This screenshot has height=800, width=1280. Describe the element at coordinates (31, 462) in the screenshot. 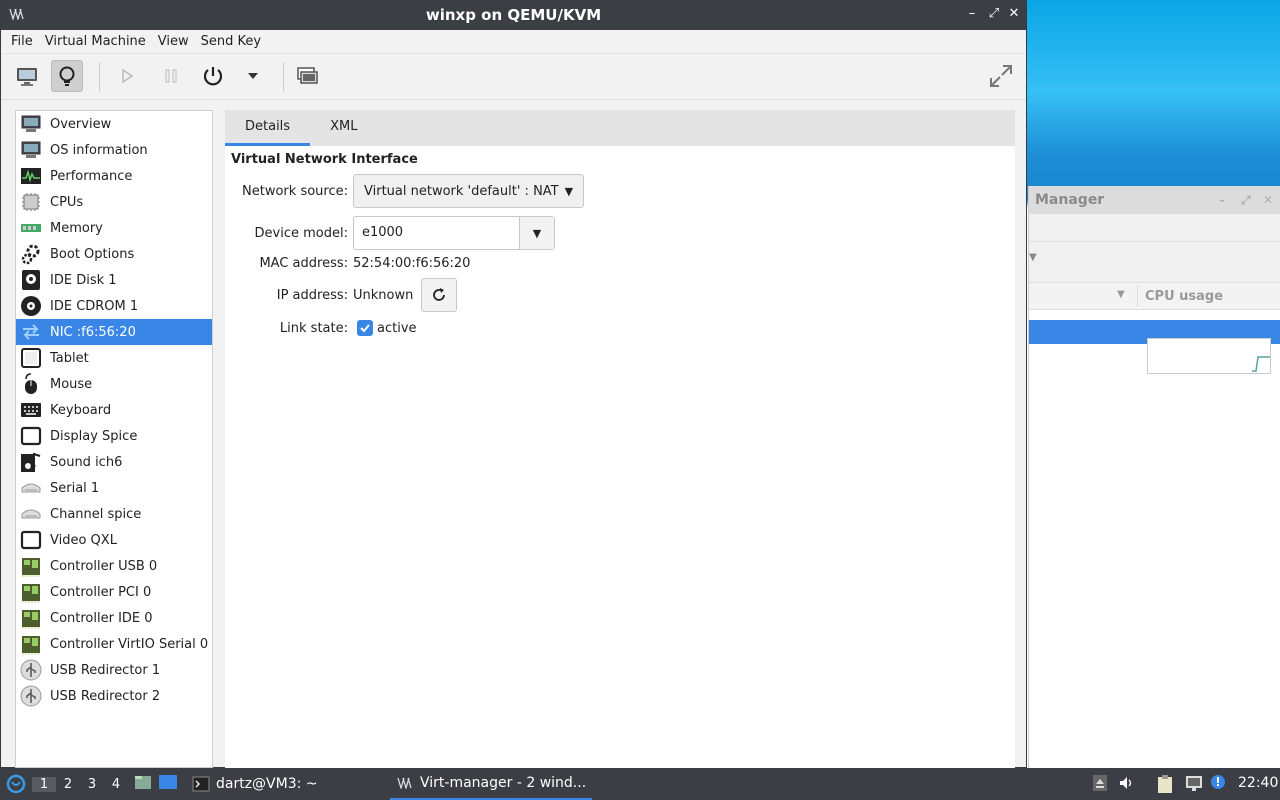

I see `sound-icon` at that location.